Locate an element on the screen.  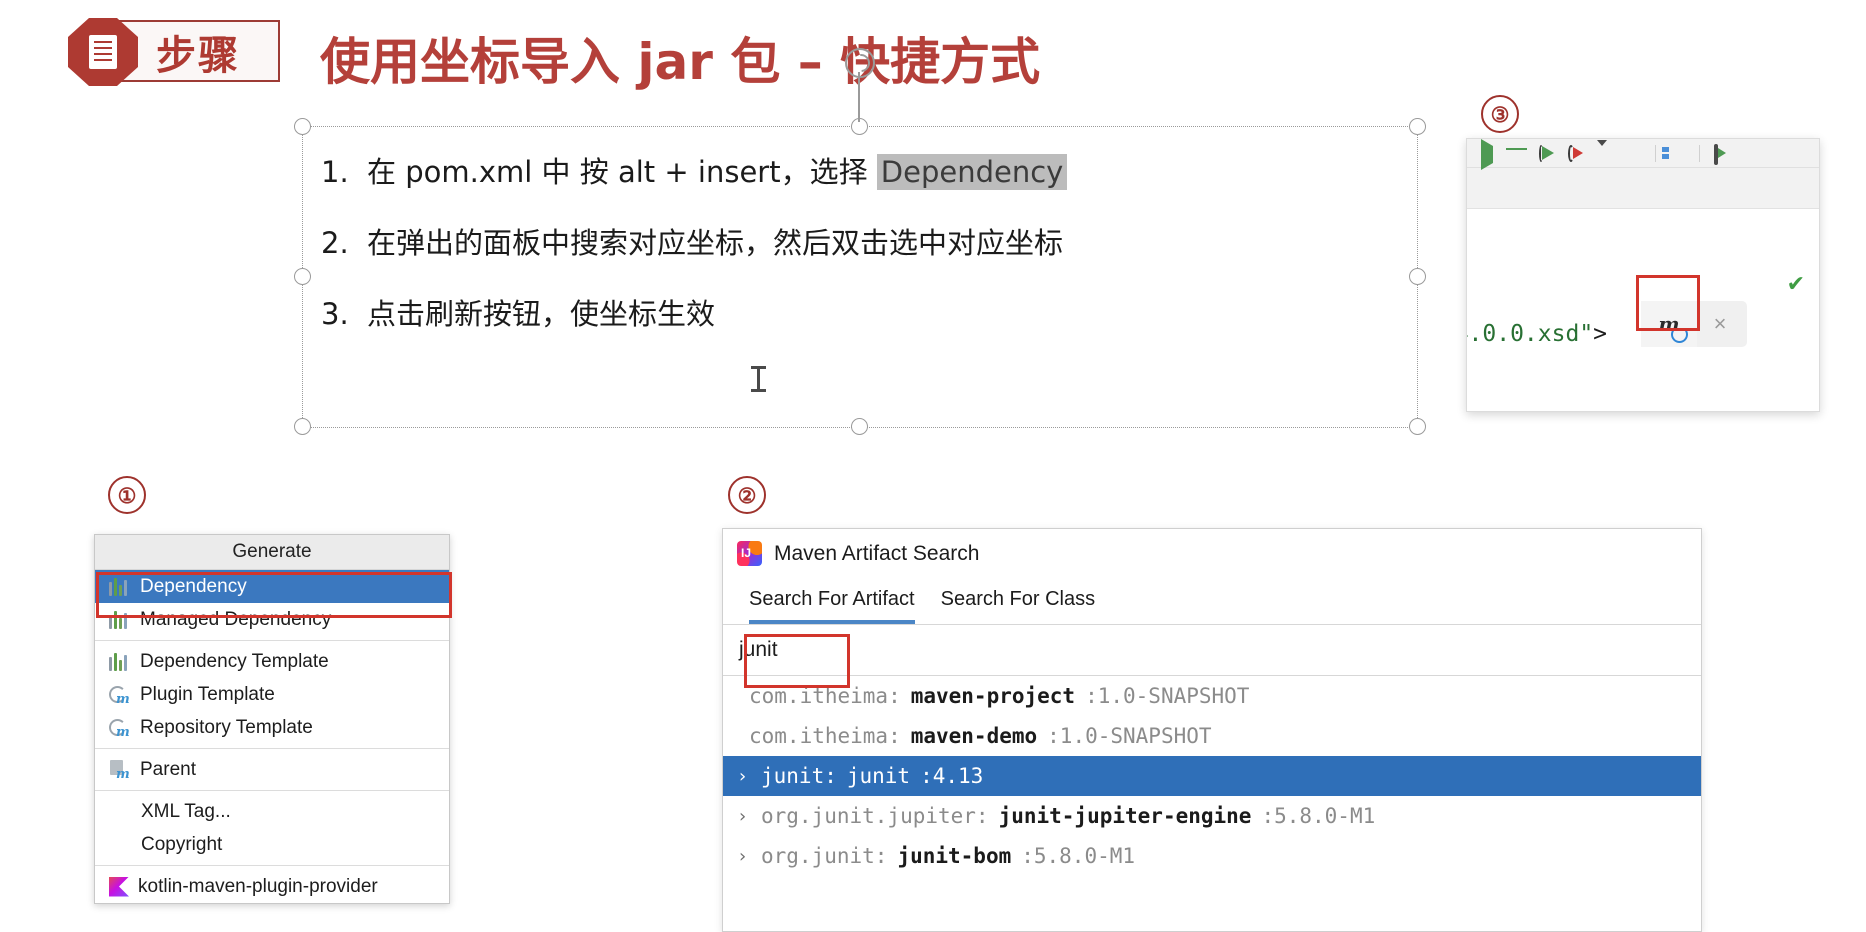
result-group: junit: is located at coordinates (799, 776).